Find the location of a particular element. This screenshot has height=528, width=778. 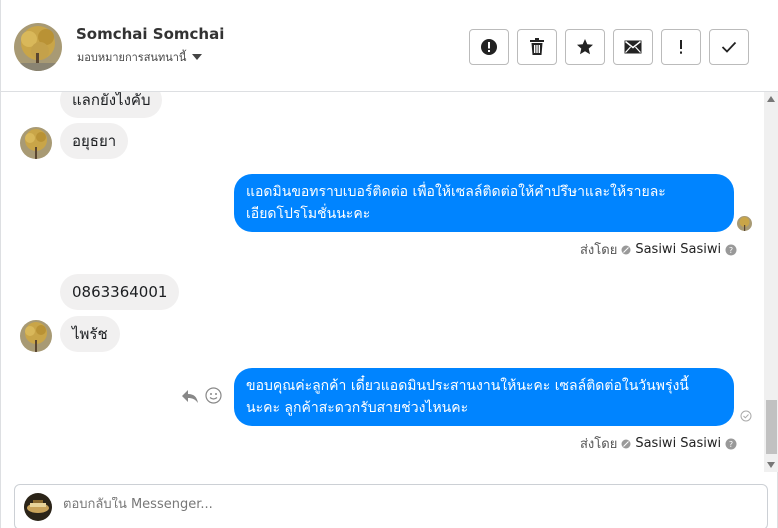

message-text-line: นะคะ ลูกค้าสะดวกรับสายช่วงไหนคะ is located at coordinates (357, 408).